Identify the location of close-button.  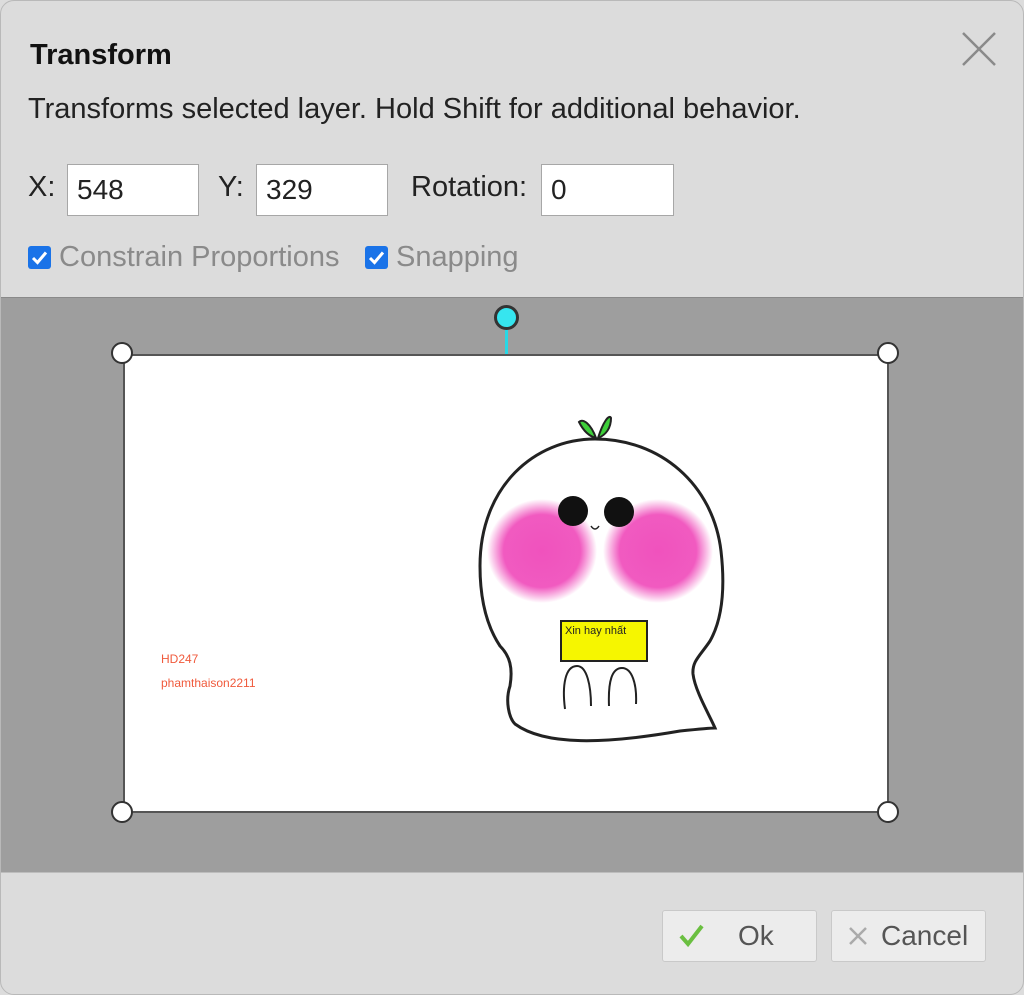
(979, 49).